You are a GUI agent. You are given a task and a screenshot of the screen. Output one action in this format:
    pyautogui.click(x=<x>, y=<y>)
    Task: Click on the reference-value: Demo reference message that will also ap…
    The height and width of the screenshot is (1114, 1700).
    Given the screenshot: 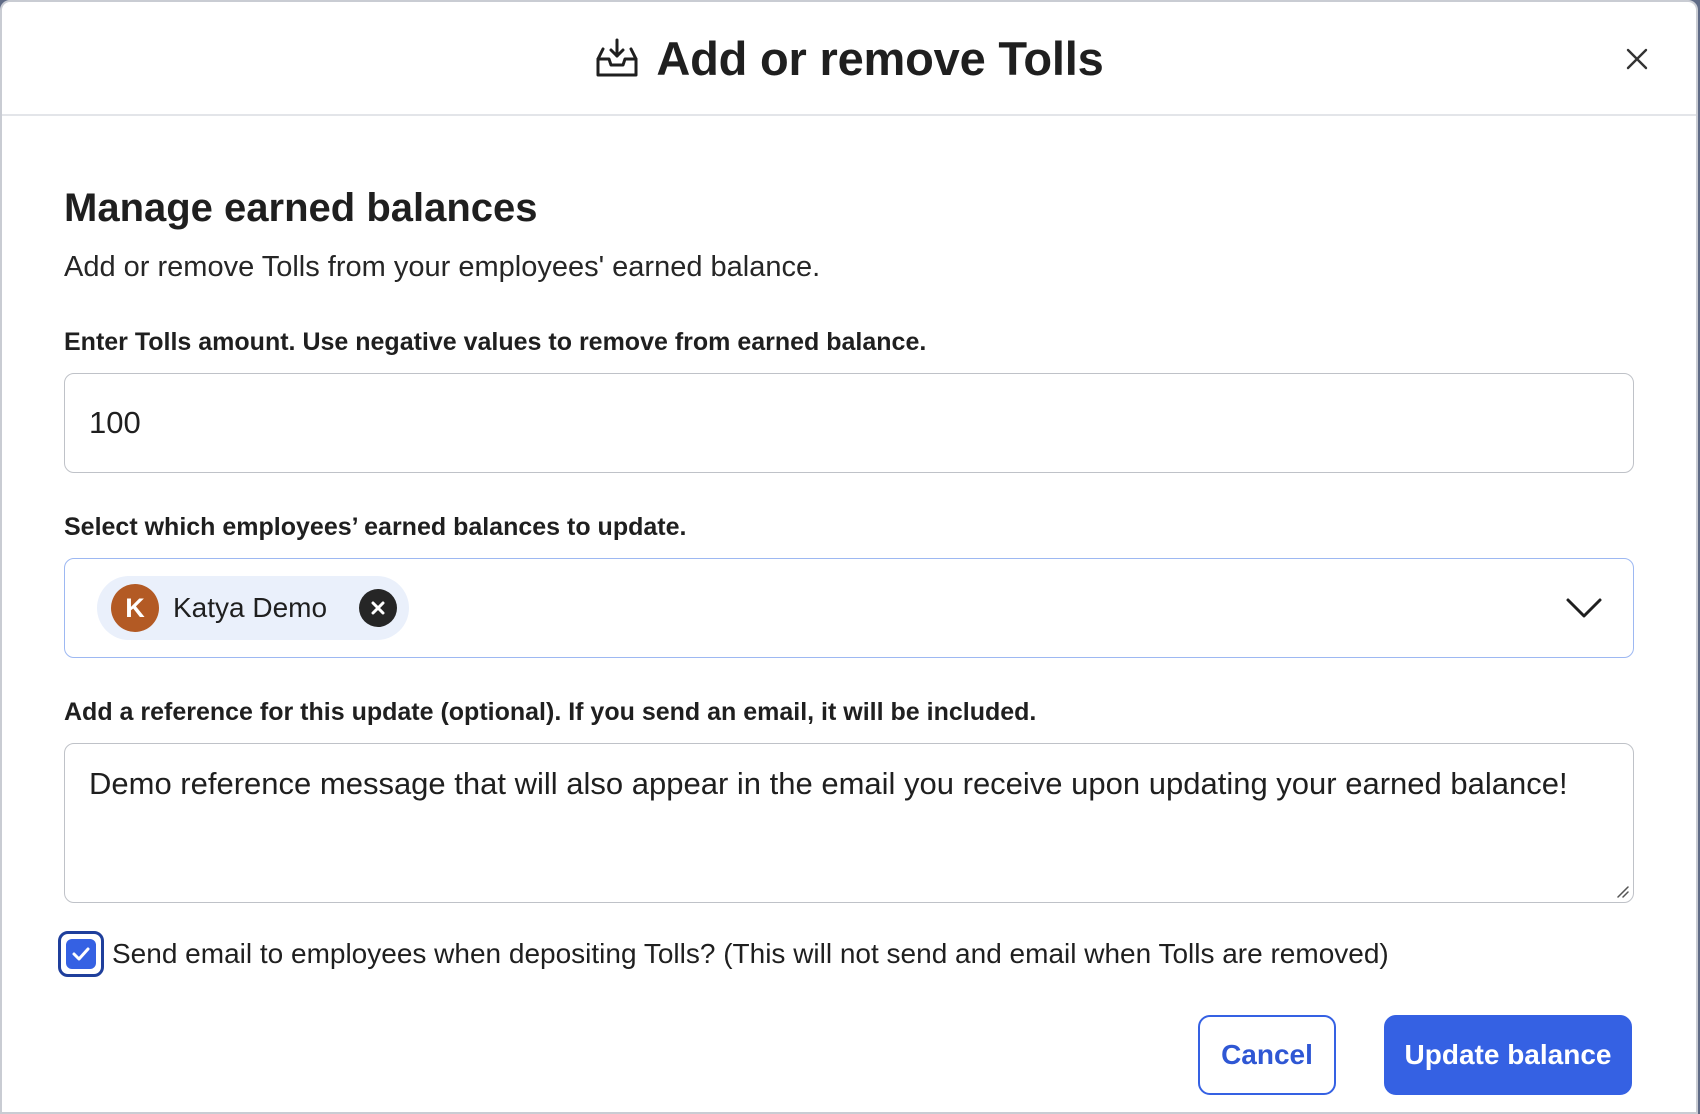 What is the action you would take?
    pyautogui.click(x=828, y=783)
    